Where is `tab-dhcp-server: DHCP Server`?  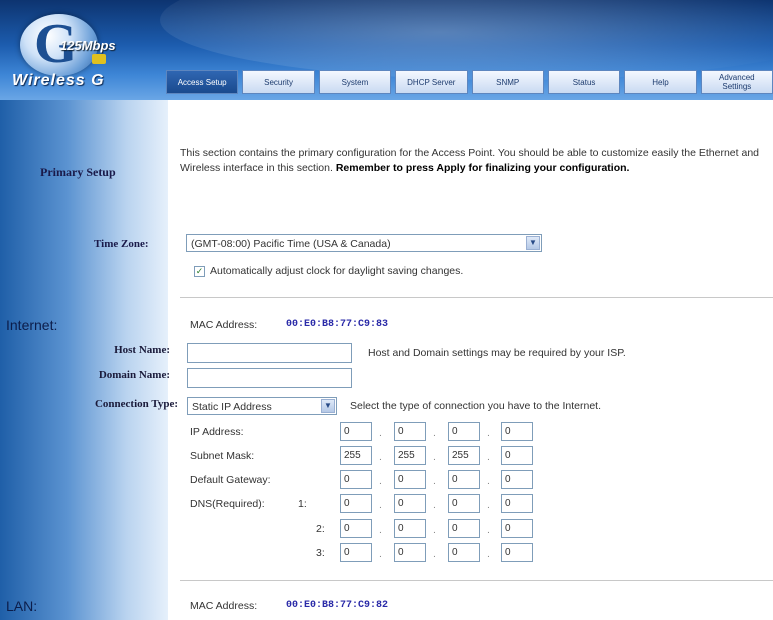
tab-dhcp-server: DHCP Server is located at coordinates (431, 82).